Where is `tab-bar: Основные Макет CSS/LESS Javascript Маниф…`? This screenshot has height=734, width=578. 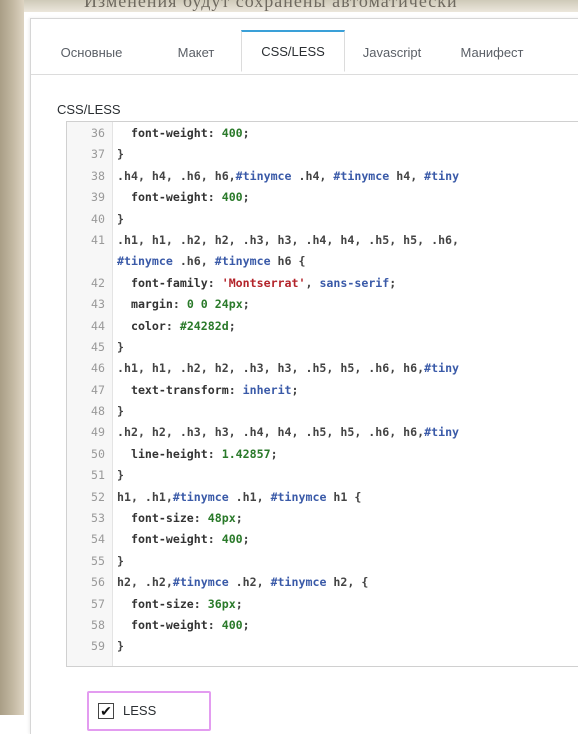 tab-bar: Основные Макет CSS/LESS Javascript Маниф… is located at coordinates (304, 52).